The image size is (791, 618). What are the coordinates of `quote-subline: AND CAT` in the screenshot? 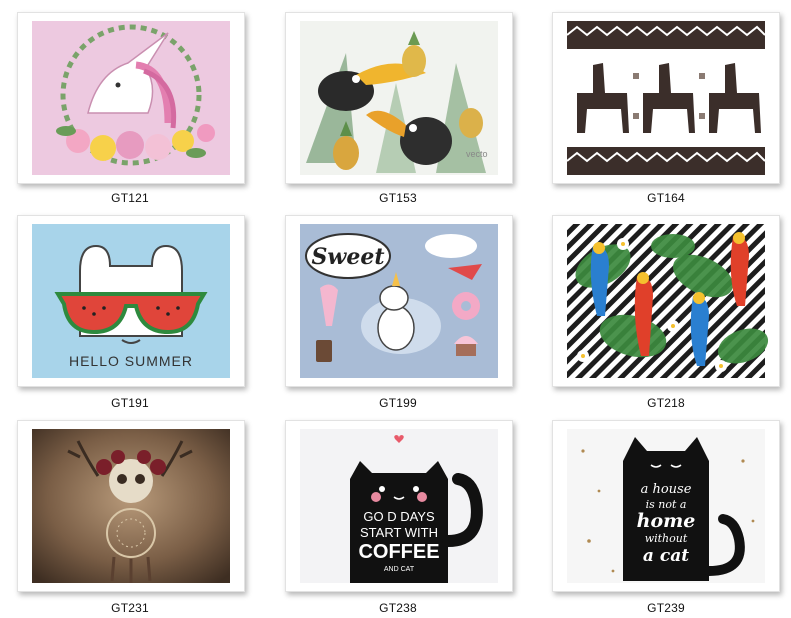 It's located at (399, 569).